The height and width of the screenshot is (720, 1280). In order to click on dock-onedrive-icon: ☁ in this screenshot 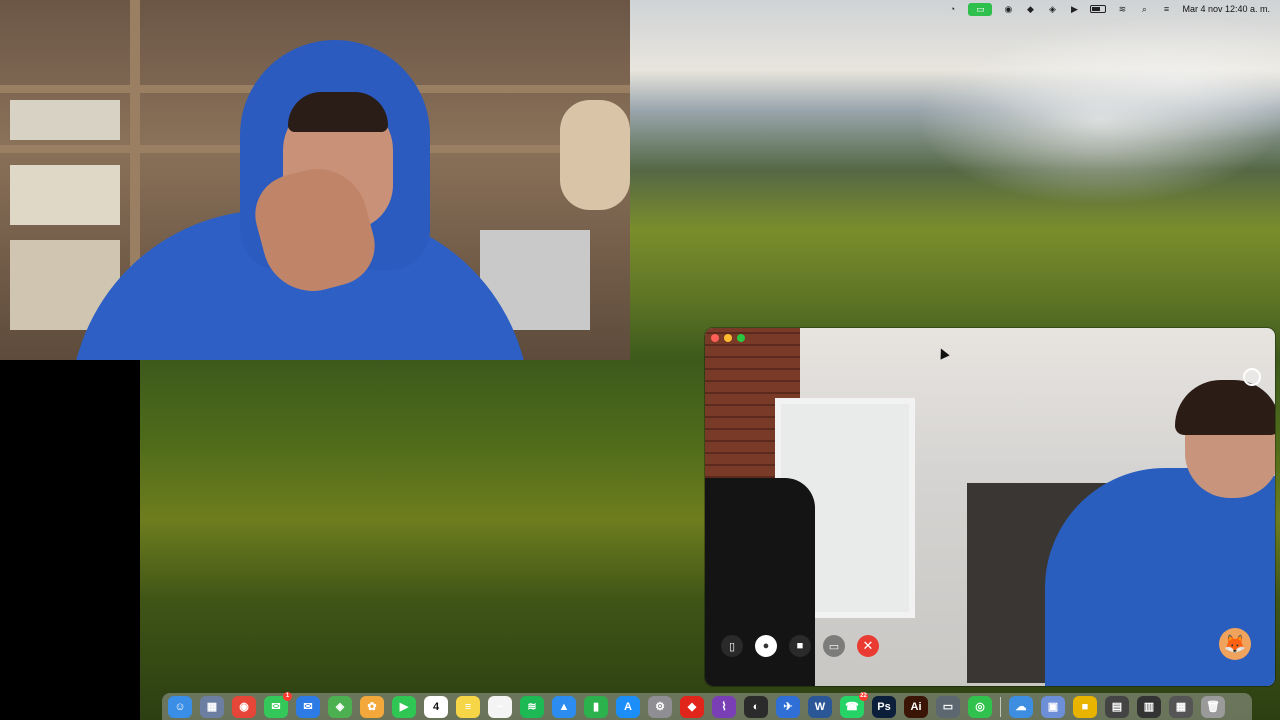, I will do `click(1021, 706)`.